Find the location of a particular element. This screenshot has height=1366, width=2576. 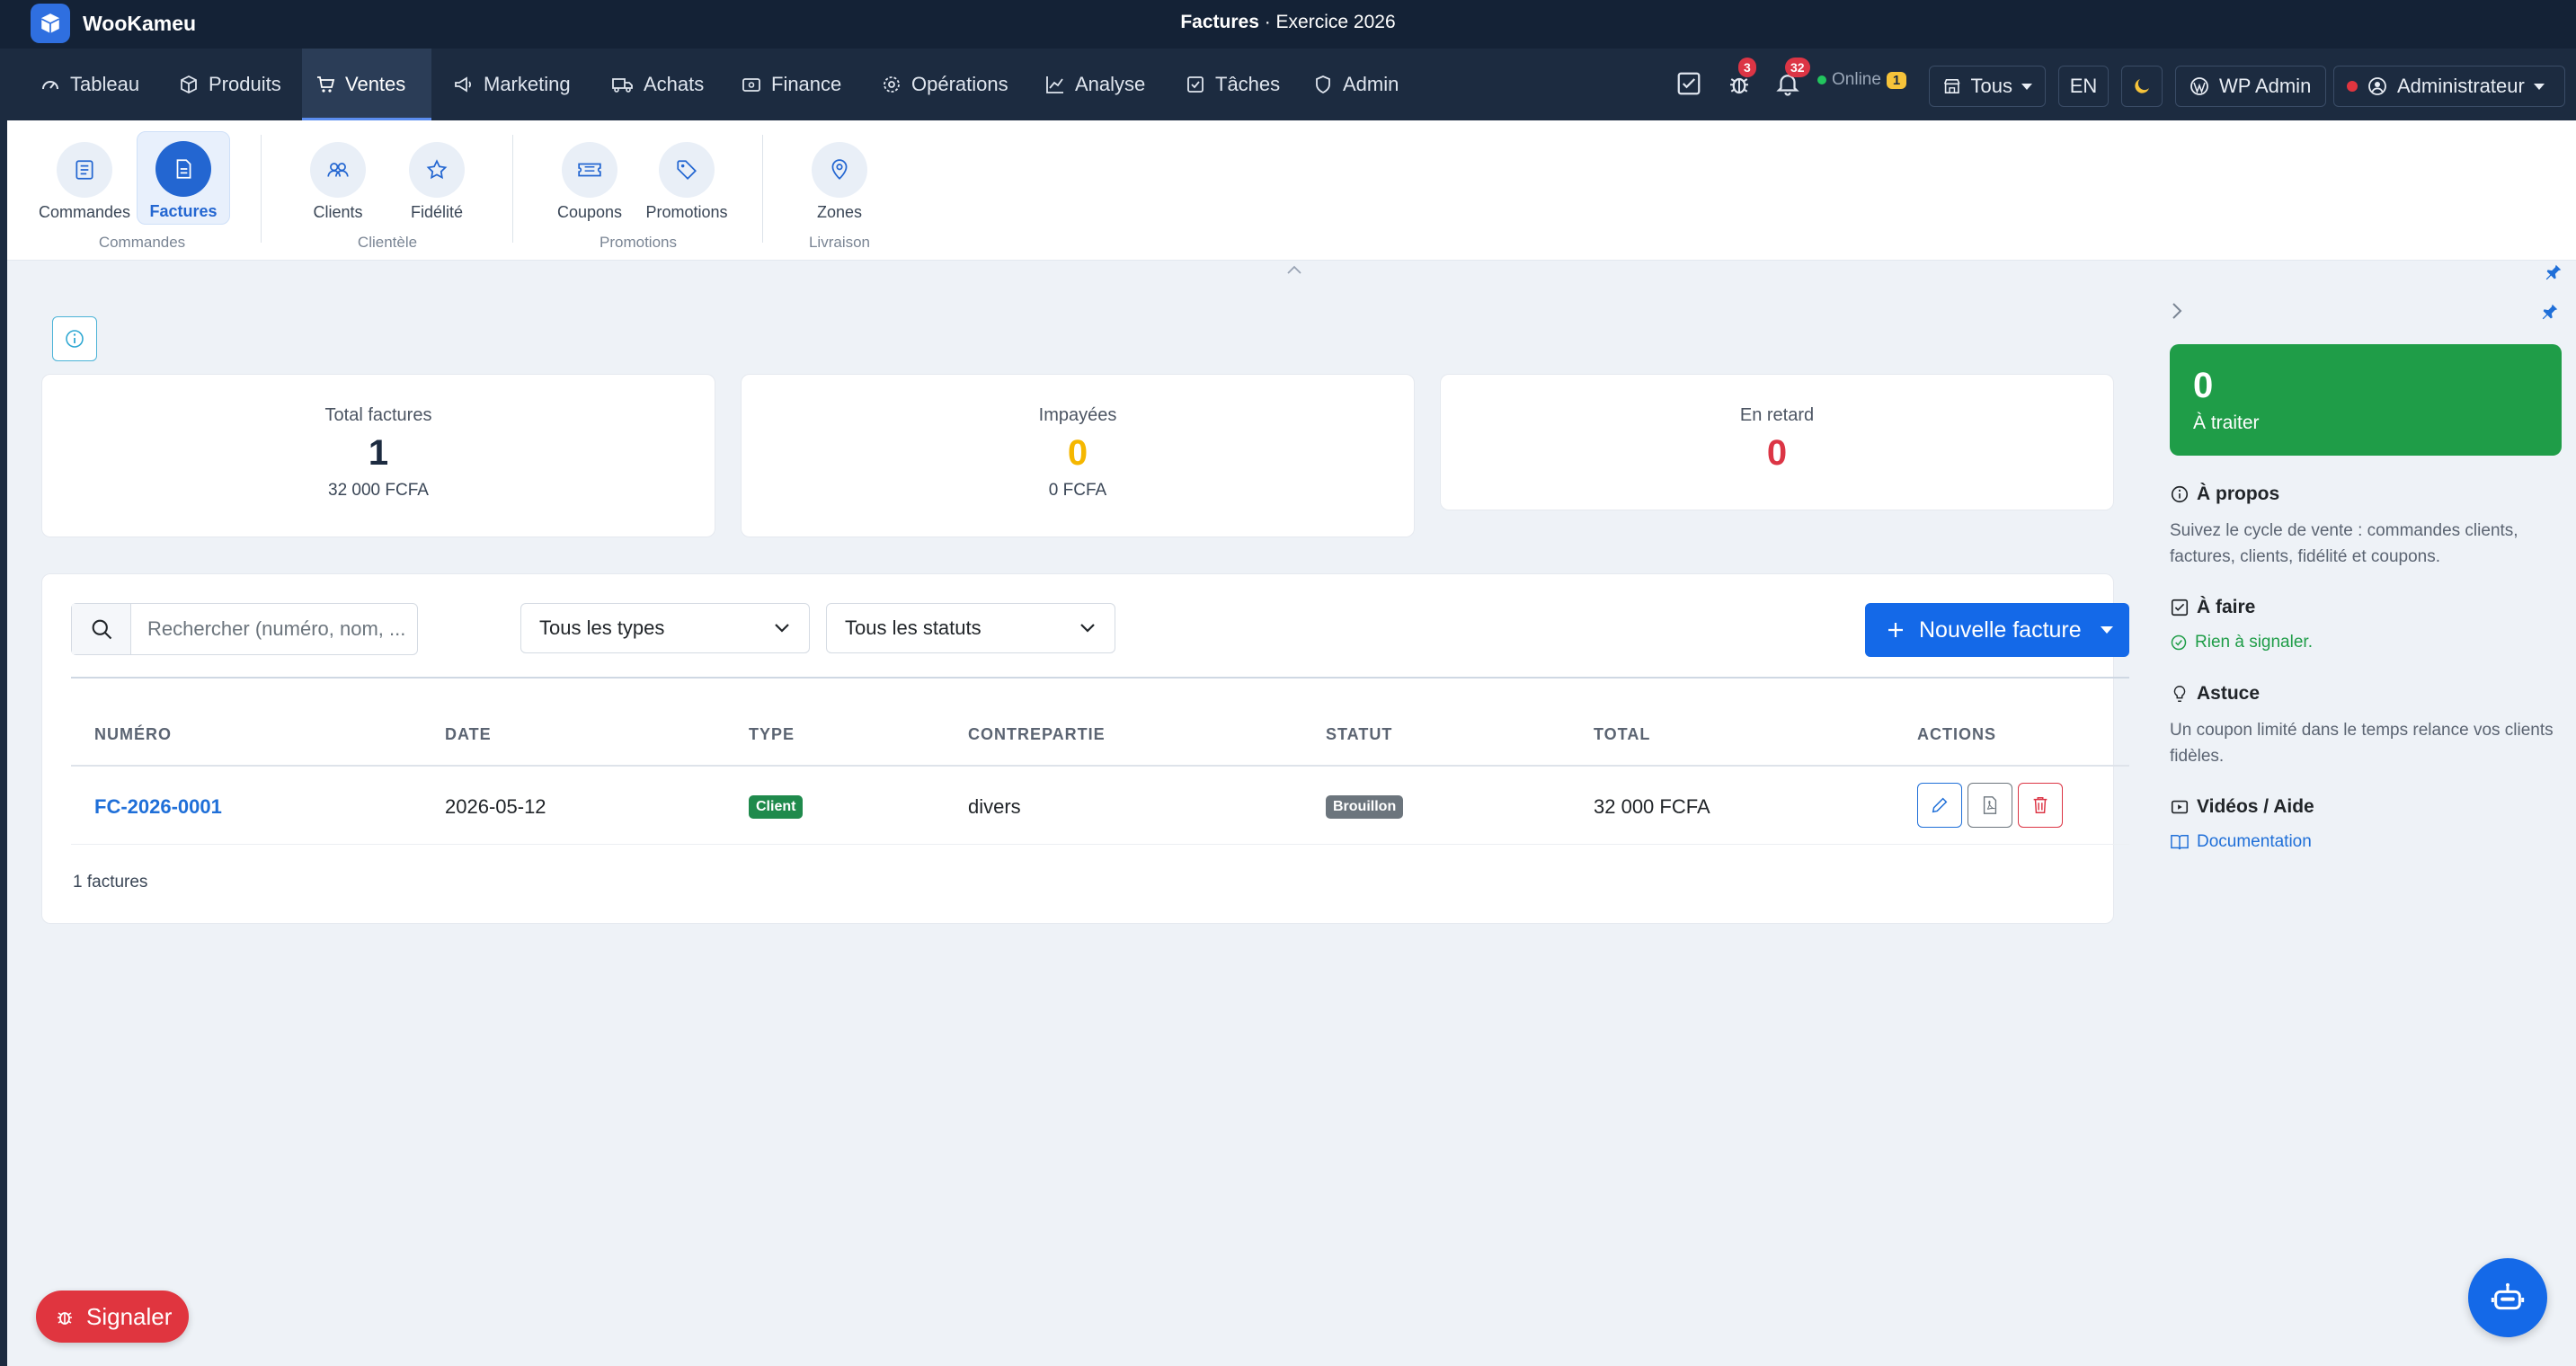

store-icon is located at coordinates (1951, 86).